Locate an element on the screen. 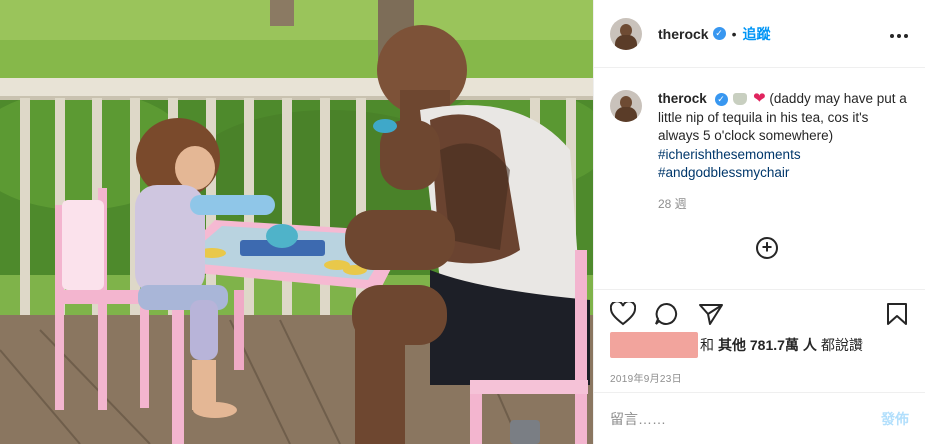 This screenshot has width=925, height=444. header-username: therock is located at coordinates (683, 34).